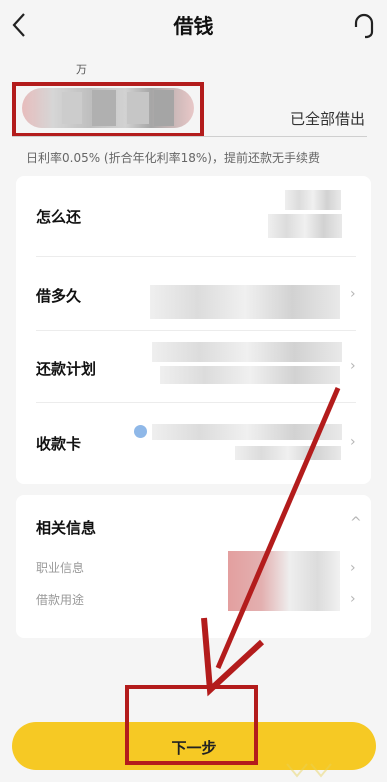 This screenshot has width=387, height=782. Describe the element at coordinates (247, 432) in the screenshot. I see `bank-card-value-blurred` at that location.